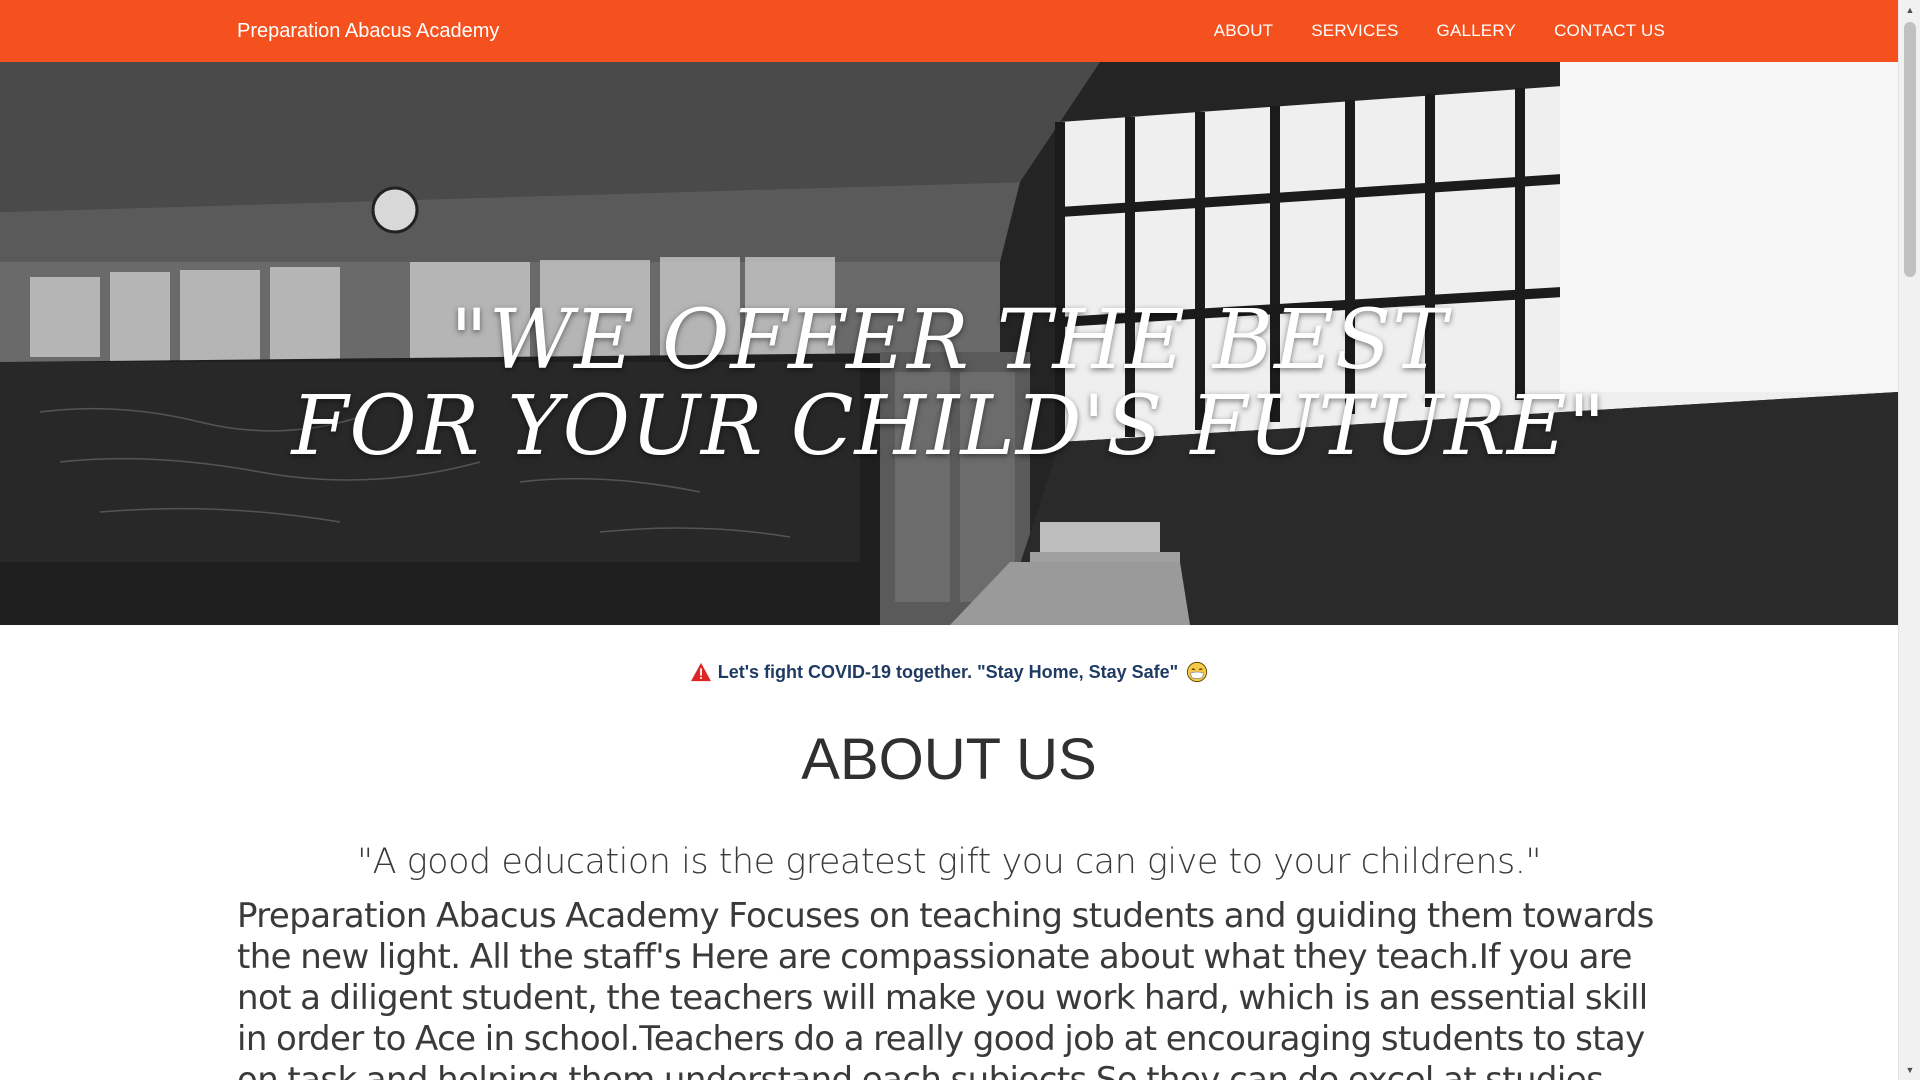  I want to click on nav-item-gallery: GALLERY, so click(1477, 31).